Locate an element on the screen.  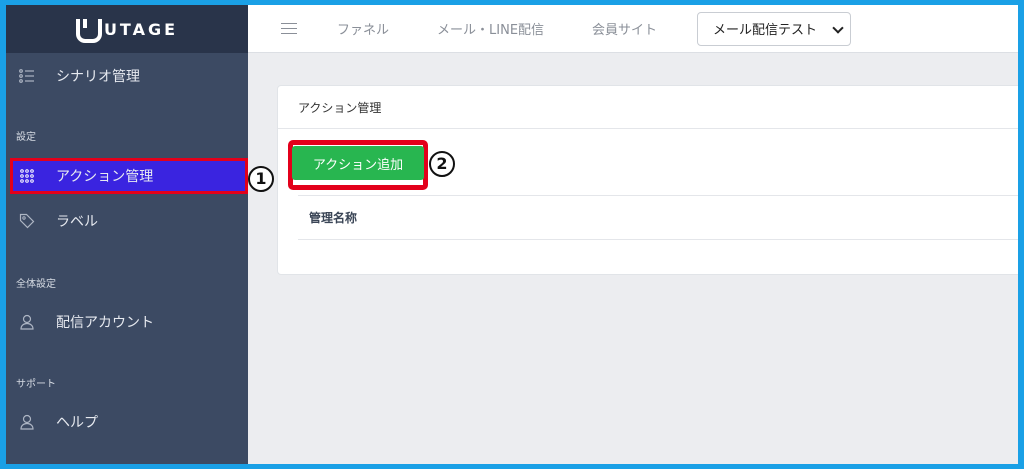
sidebar-item-label: 配信アカウント is located at coordinates (105, 323).